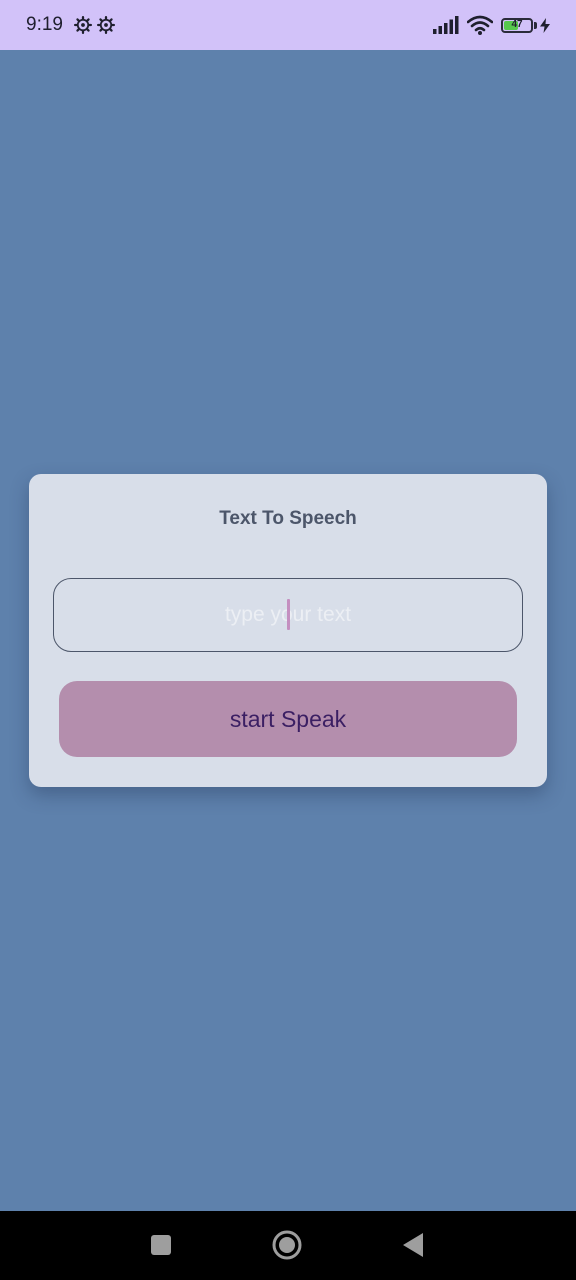  What do you see at coordinates (535, 25) in the screenshot?
I see `battery-cap` at bounding box center [535, 25].